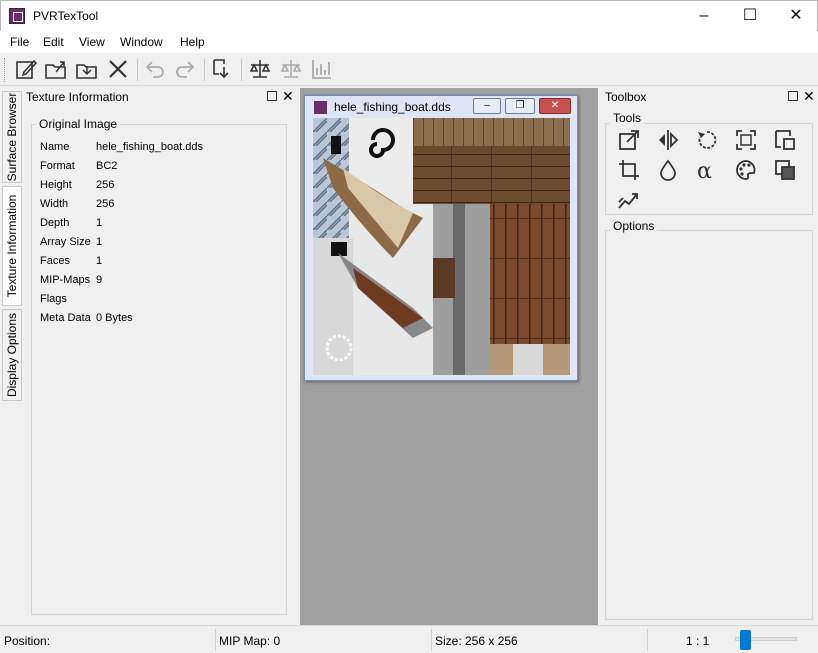  I want to click on rotate-icon, so click(707, 140).